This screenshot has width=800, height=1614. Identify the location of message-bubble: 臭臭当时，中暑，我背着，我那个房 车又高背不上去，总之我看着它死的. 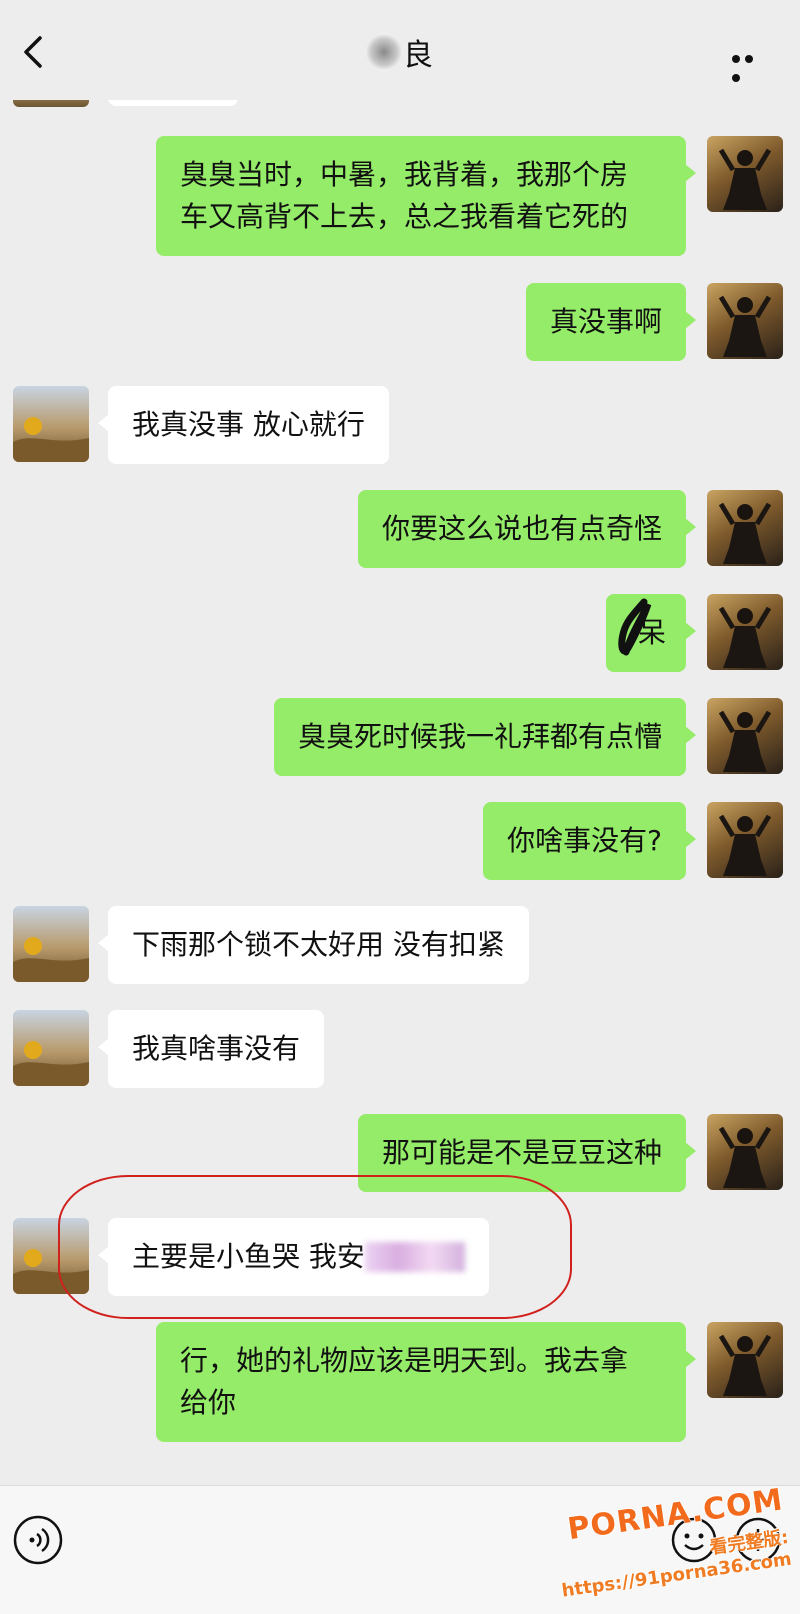
(426, 196).